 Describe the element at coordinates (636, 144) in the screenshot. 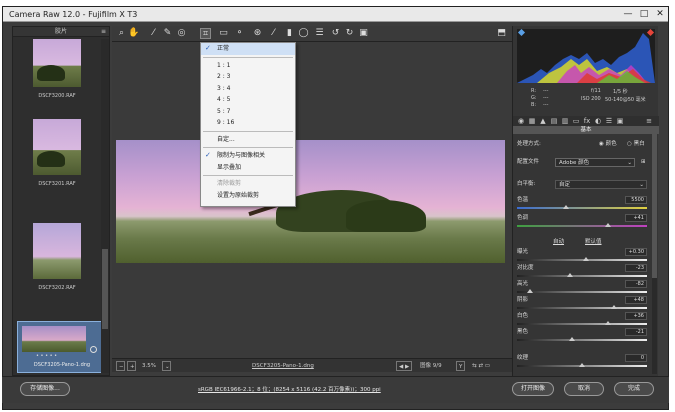

I see `treatment-bw-radio: ○ 黑白` at that location.